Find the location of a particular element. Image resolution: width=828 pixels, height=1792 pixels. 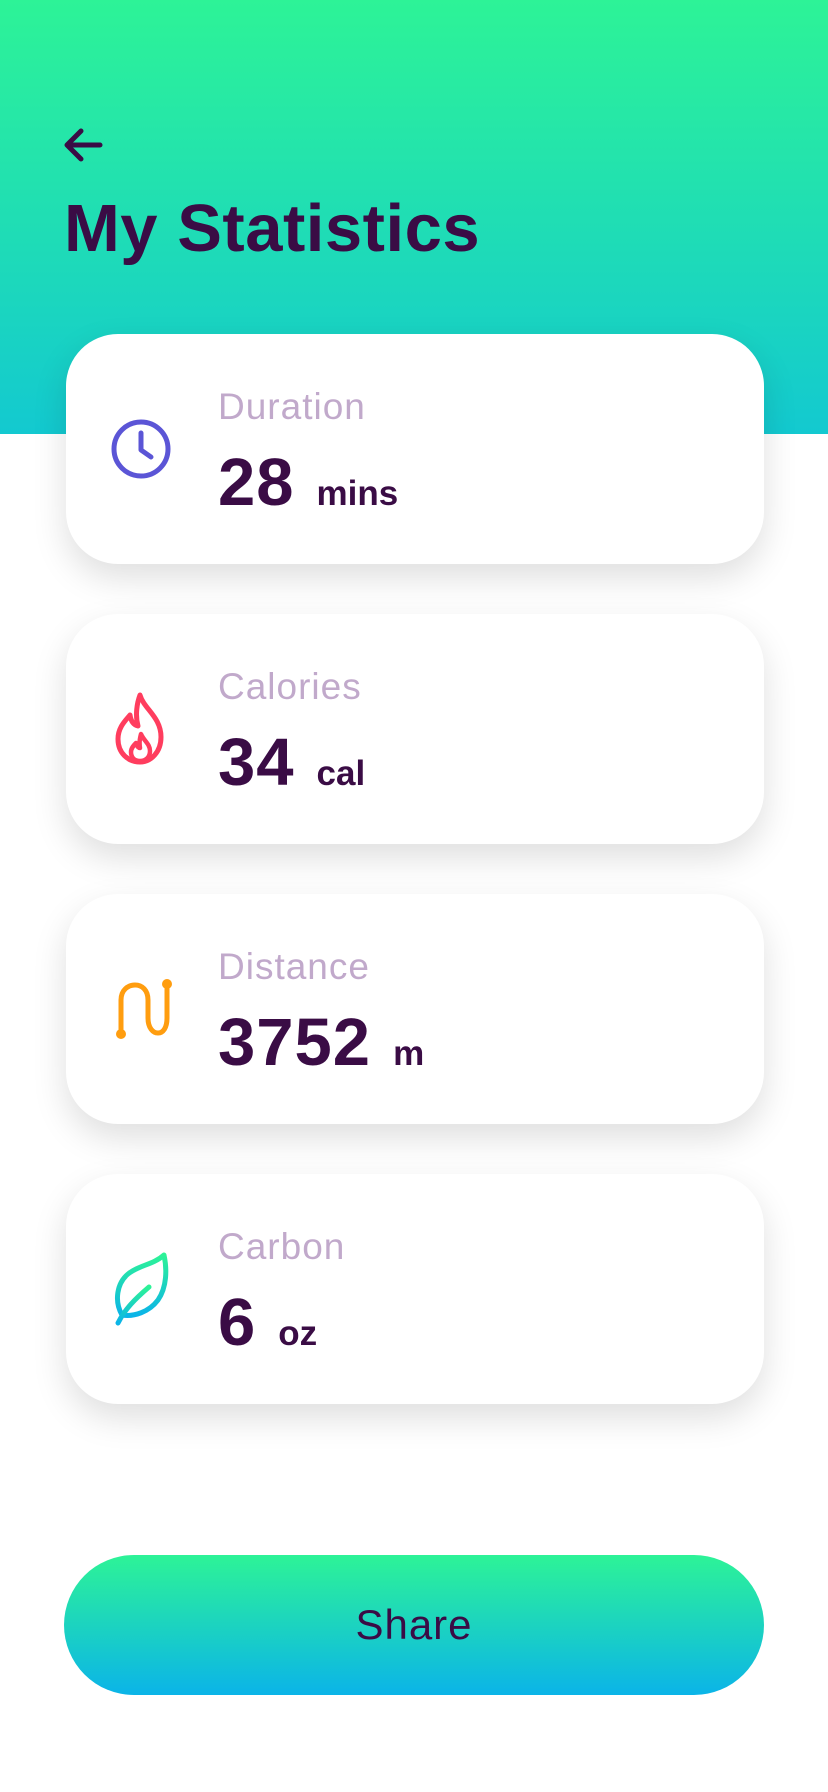

clock-icon is located at coordinates (141, 449).